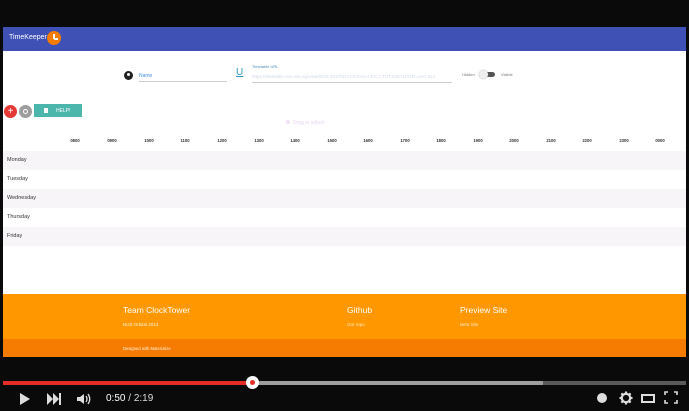  I want to click on played-bar, so click(126, 383).